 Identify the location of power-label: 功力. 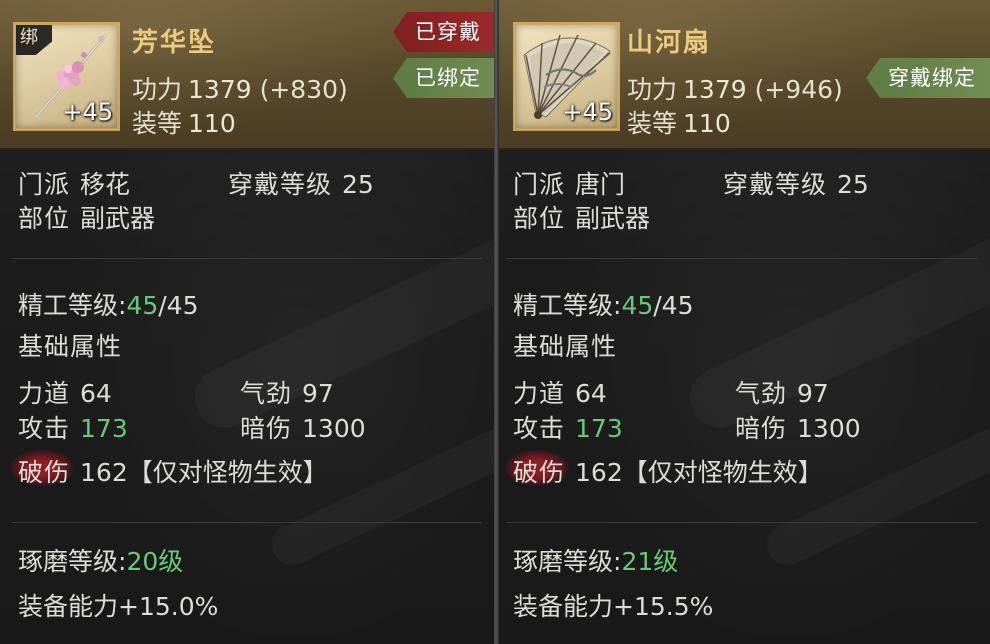
(652, 89).